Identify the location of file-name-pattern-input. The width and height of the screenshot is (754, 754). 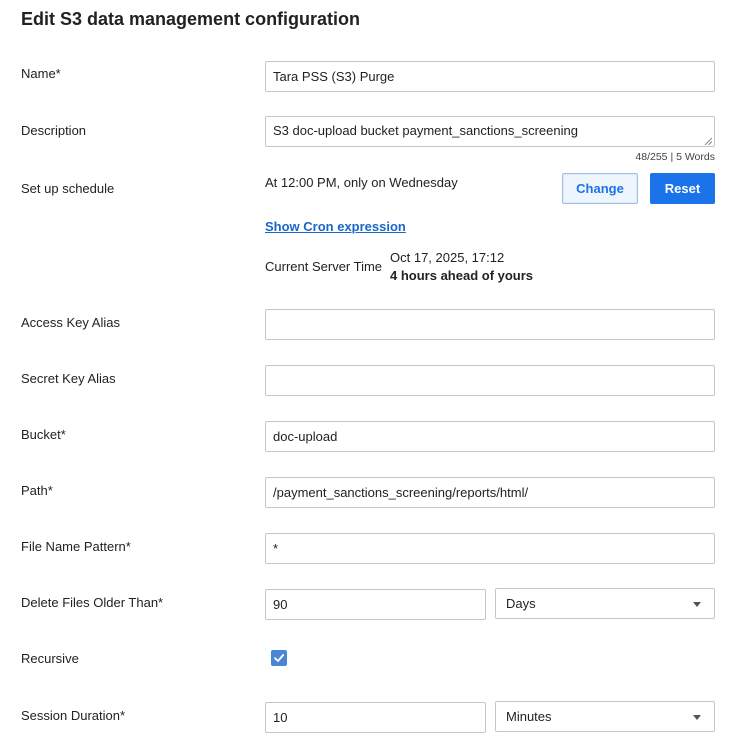
(490, 548).